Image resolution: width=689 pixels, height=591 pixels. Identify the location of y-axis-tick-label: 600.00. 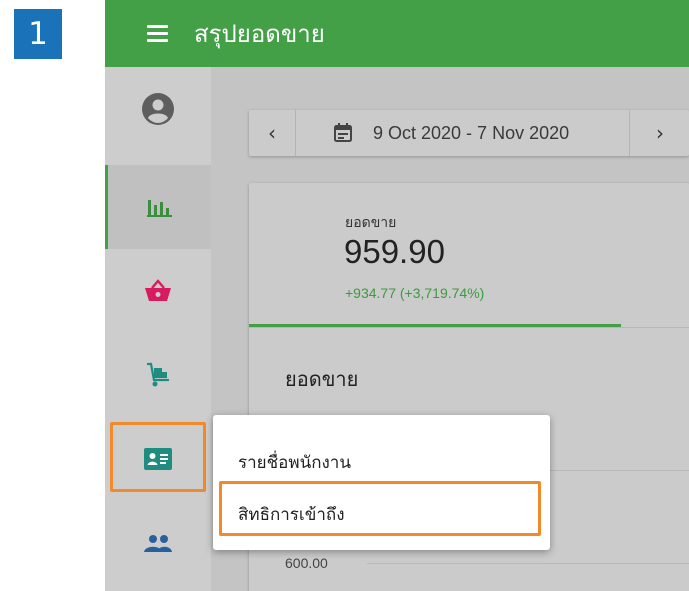
(306, 563).